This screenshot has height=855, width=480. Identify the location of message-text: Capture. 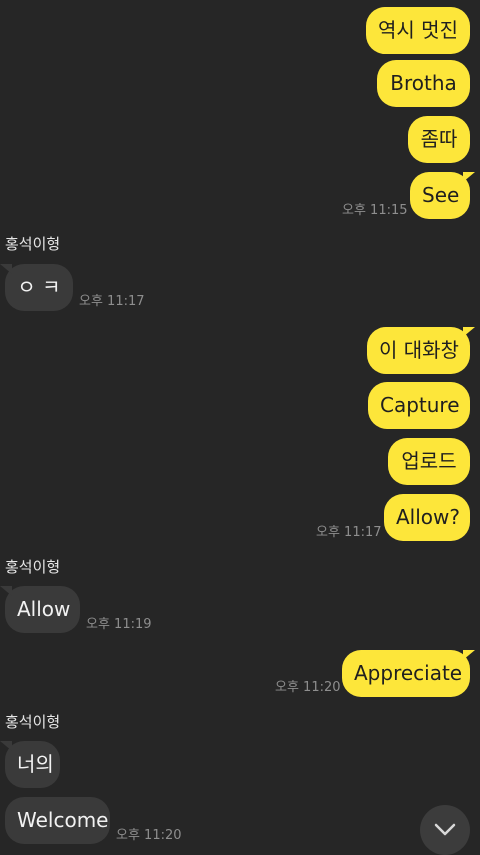
(420, 405).